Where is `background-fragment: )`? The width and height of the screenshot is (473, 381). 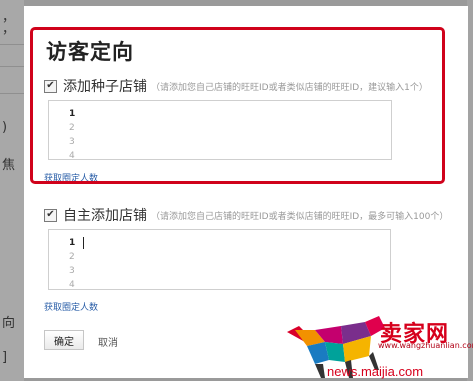
background-fragment: ) is located at coordinates (5, 127).